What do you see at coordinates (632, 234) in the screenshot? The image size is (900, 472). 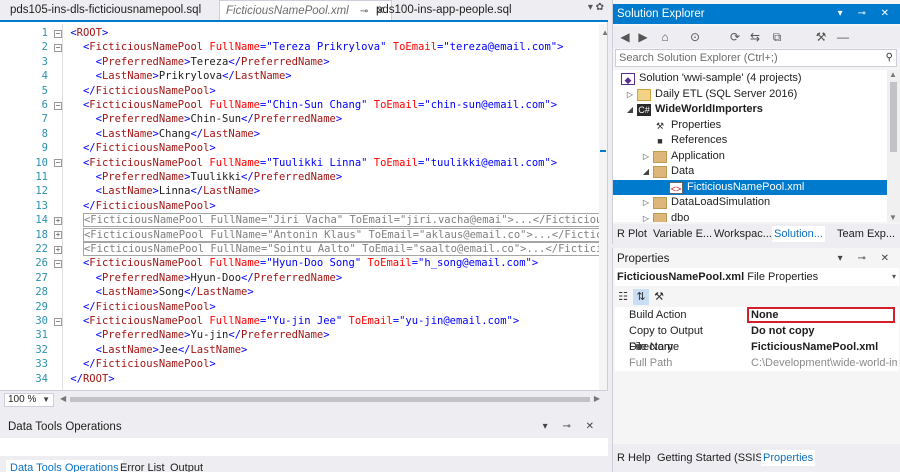 I see `tab-r-plot: R Plot` at bounding box center [632, 234].